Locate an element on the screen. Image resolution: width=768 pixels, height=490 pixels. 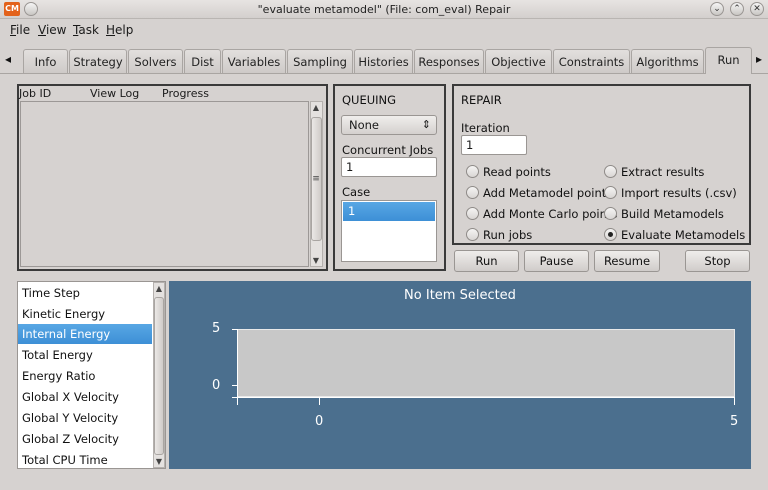
y-tick-label: 0 is located at coordinates (216, 385).